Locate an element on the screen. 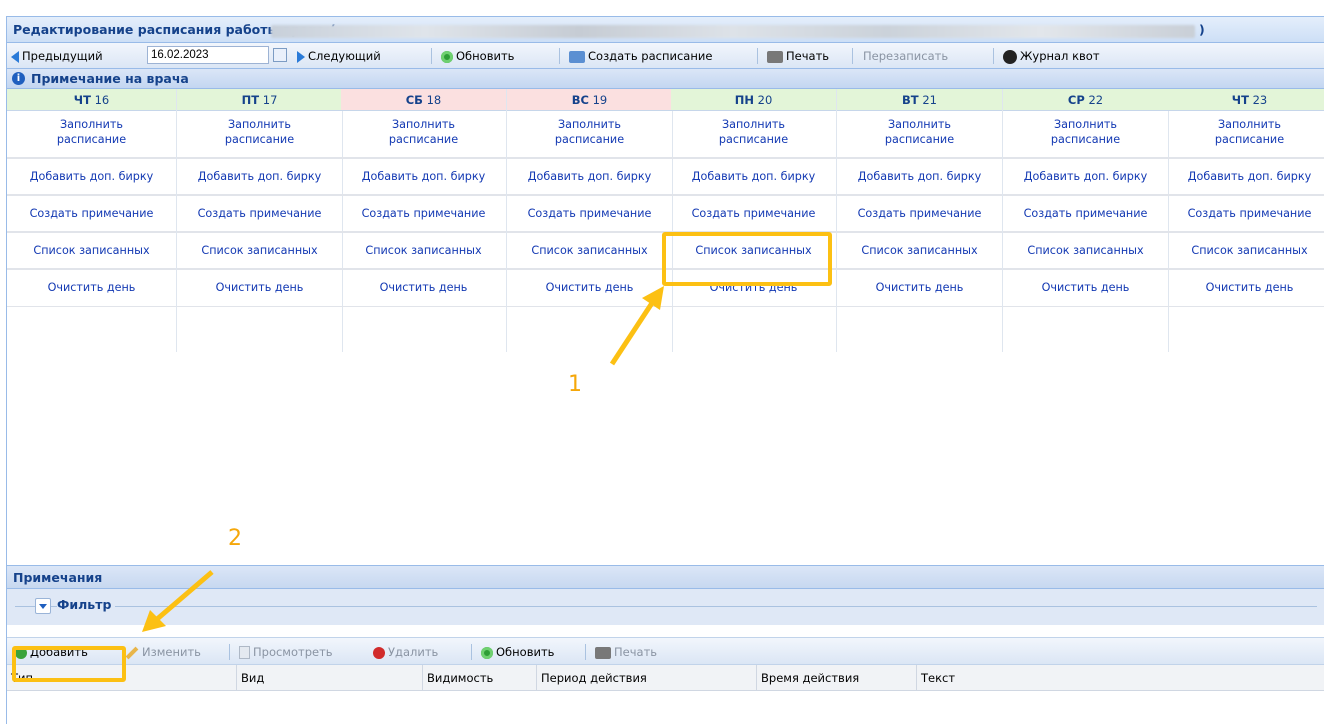 The width and height of the screenshot is (1324, 725). day-header: ЧТ 16 is located at coordinates (91, 100).